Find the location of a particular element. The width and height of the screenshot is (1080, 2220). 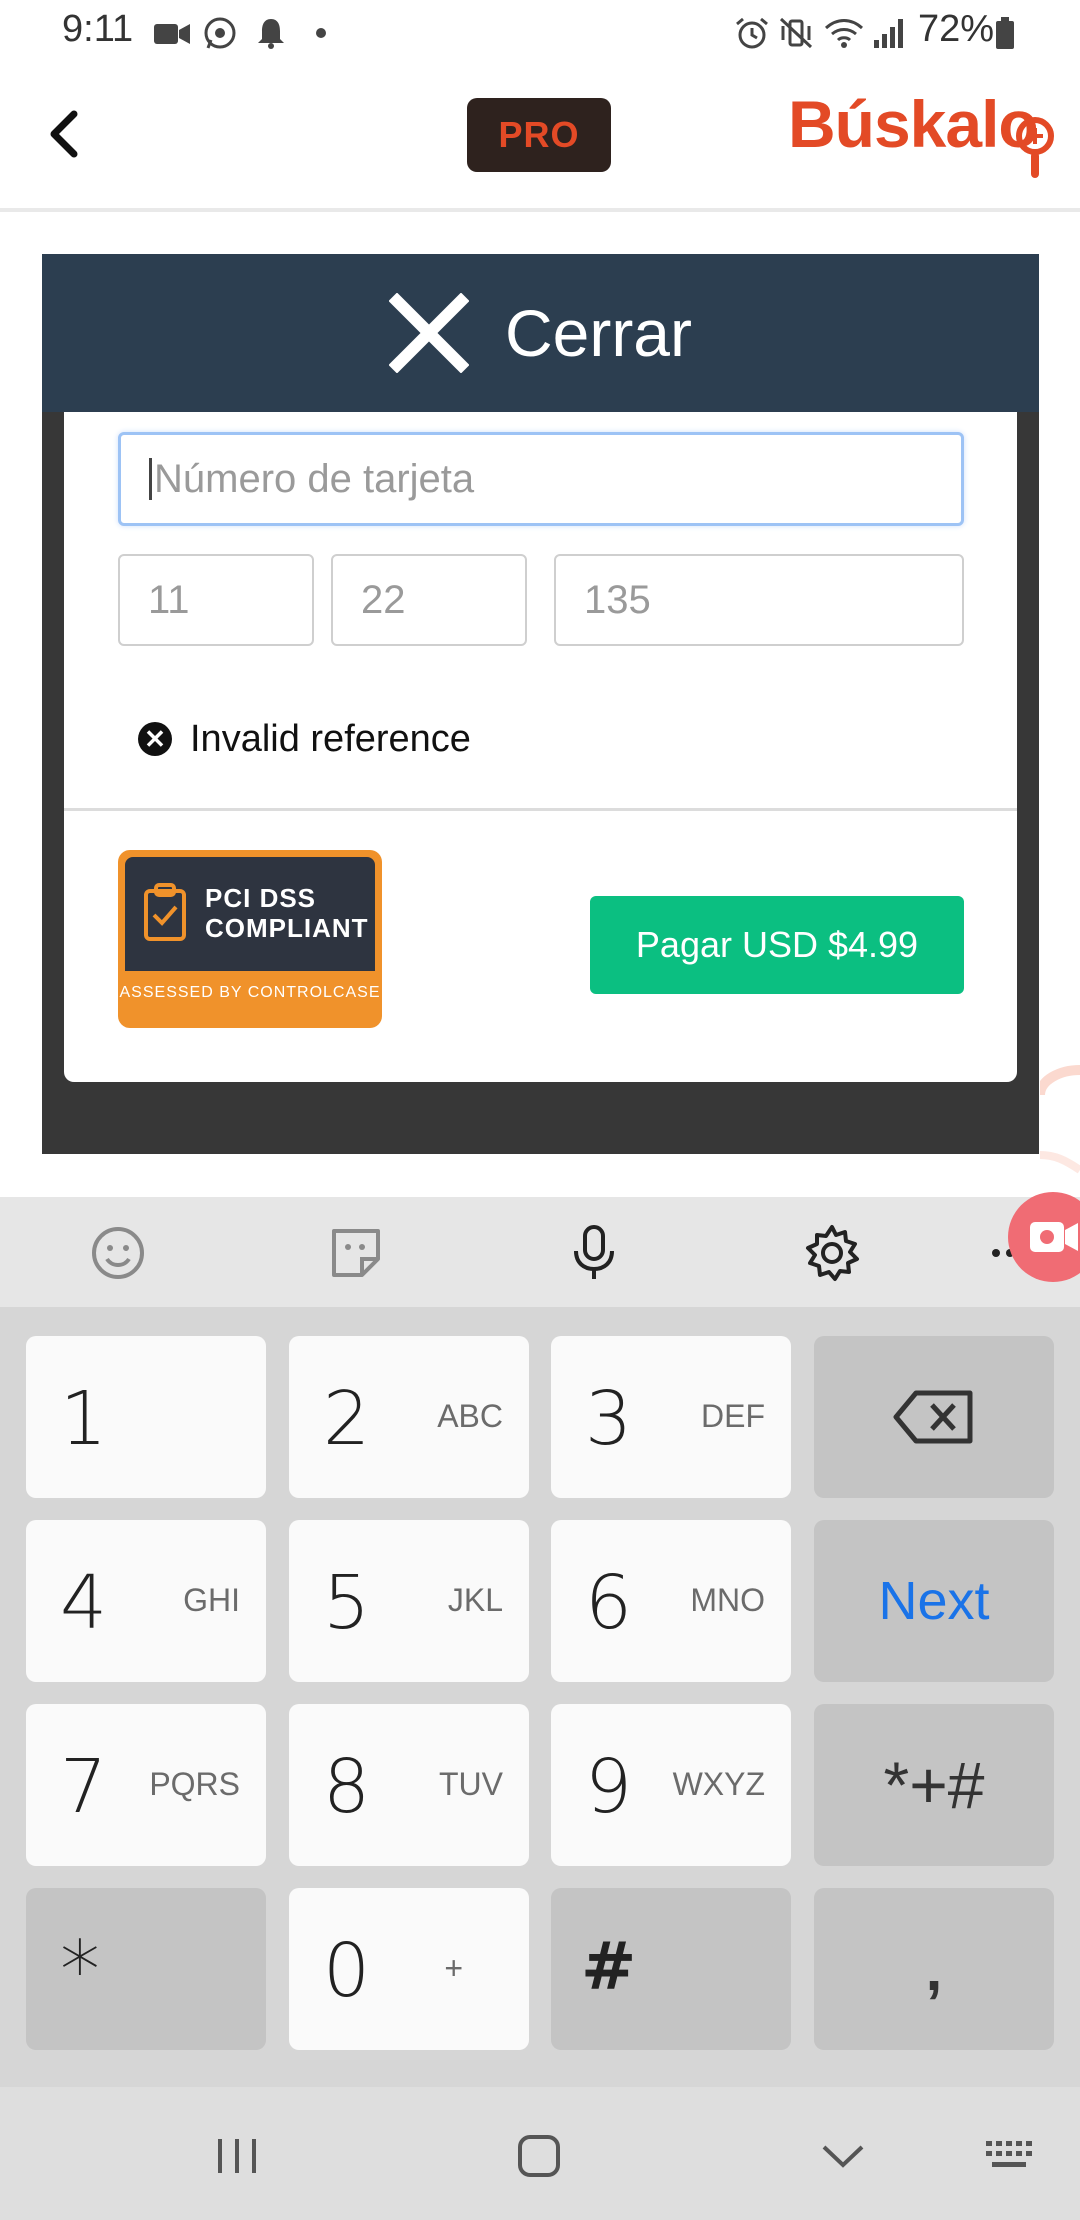

backspace-key is located at coordinates (934, 1417).